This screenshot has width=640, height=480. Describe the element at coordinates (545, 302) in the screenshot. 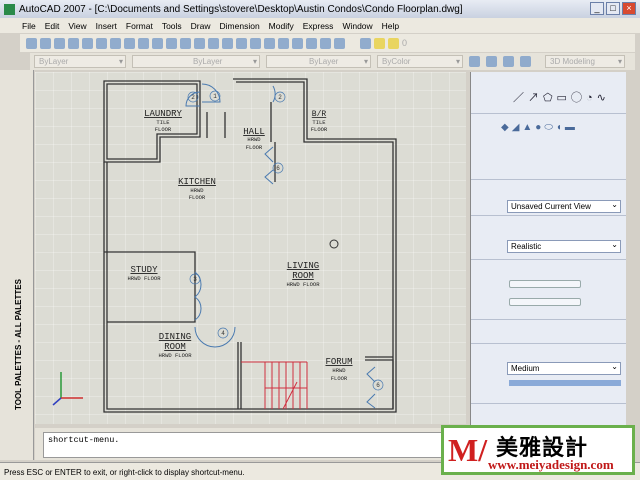

I see `time-slider` at that location.